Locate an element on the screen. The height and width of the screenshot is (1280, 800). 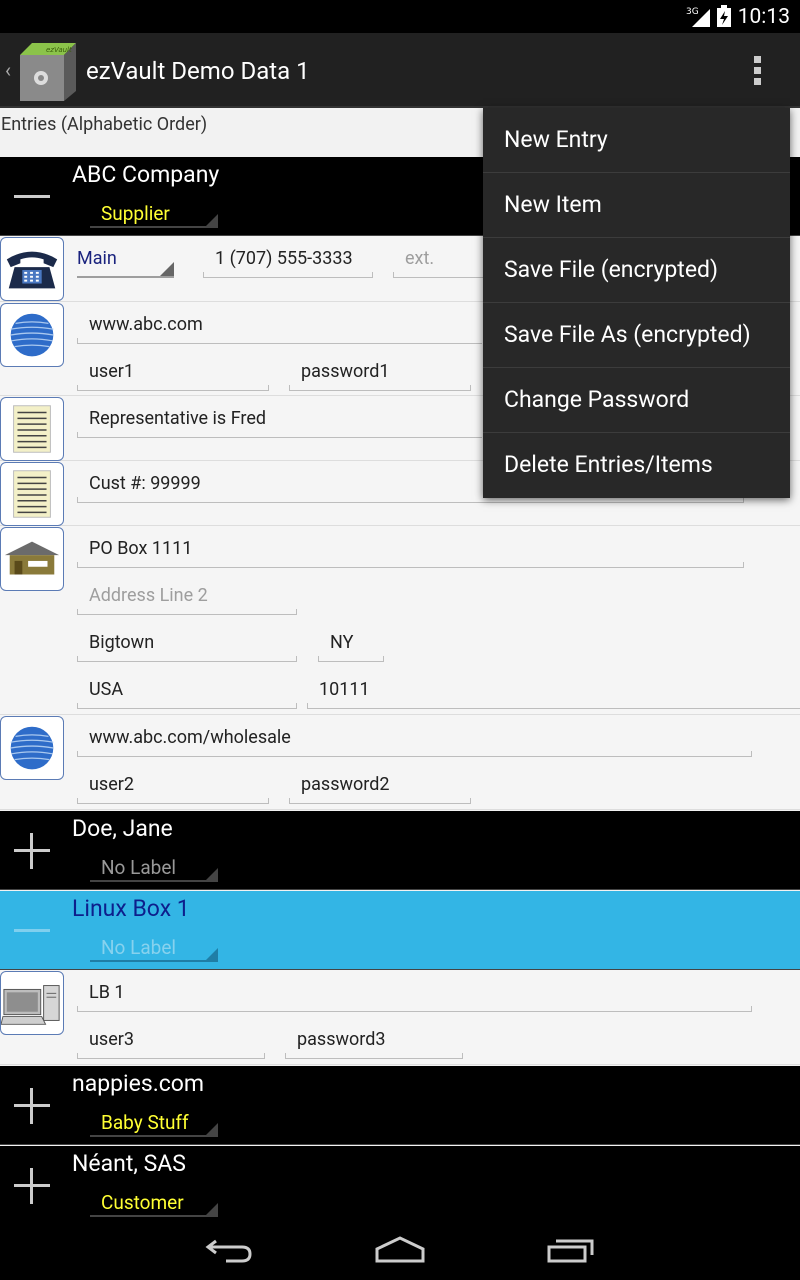
signal-icon: 3G is located at coordinates (698, 17).